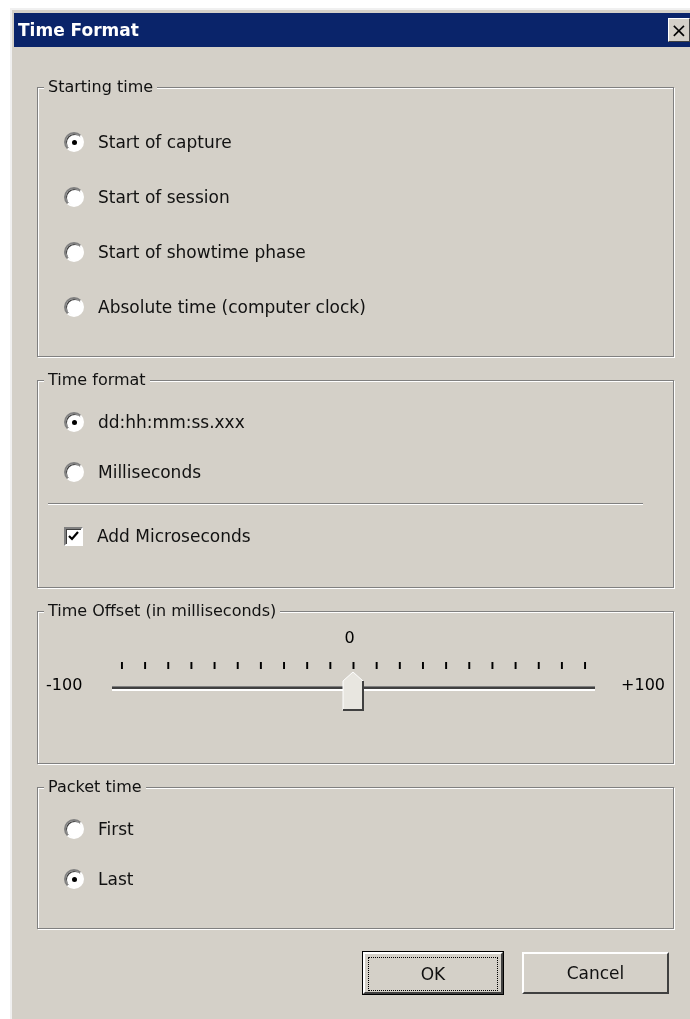 This screenshot has width=690, height=1019. Describe the element at coordinates (232, 307) in the screenshot. I see `radio-label: Absolute time (computer clock)` at that location.